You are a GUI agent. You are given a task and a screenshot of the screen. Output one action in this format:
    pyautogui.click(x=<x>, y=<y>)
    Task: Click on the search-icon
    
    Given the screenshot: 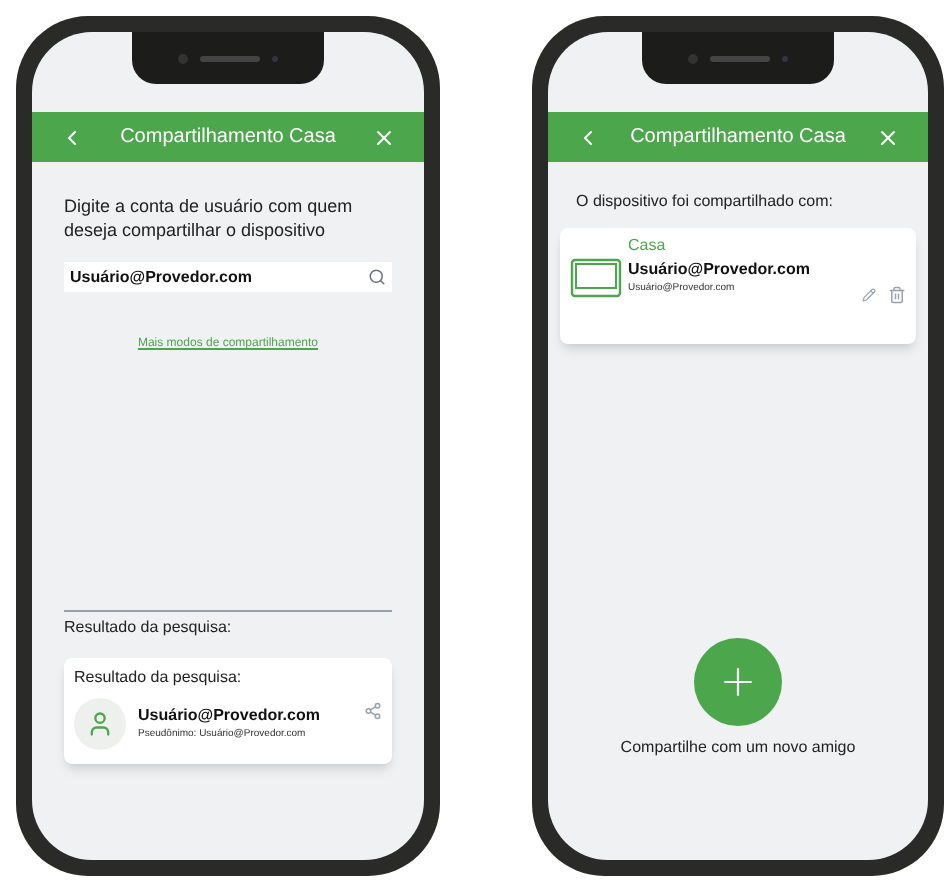 What is the action you would take?
    pyautogui.click(x=377, y=277)
    